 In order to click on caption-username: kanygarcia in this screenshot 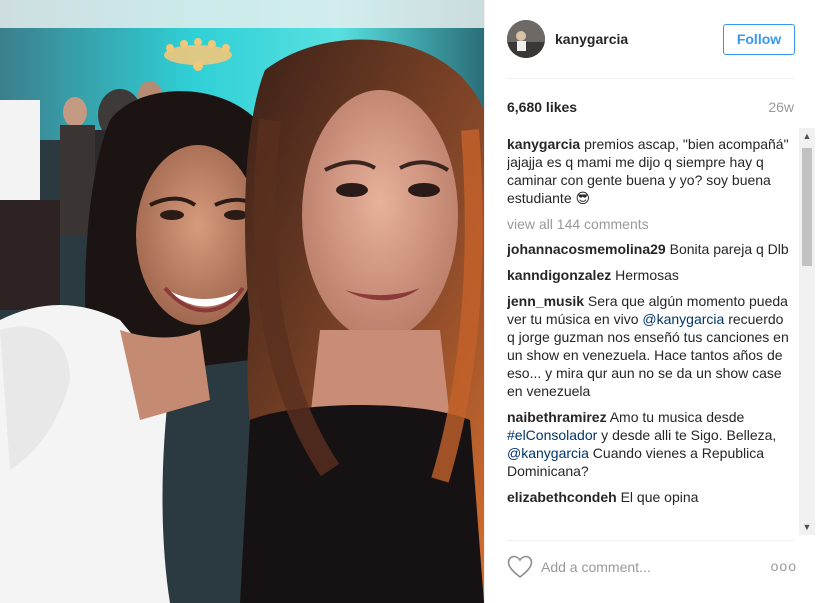, I will do `click(543, 144)`.